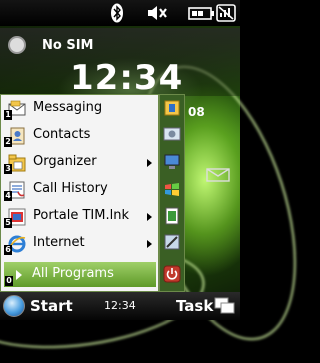 This screenshot has width=320, height=363. I want to click on menu-item-label: Portale TIM.lnk, so click(81, 215).